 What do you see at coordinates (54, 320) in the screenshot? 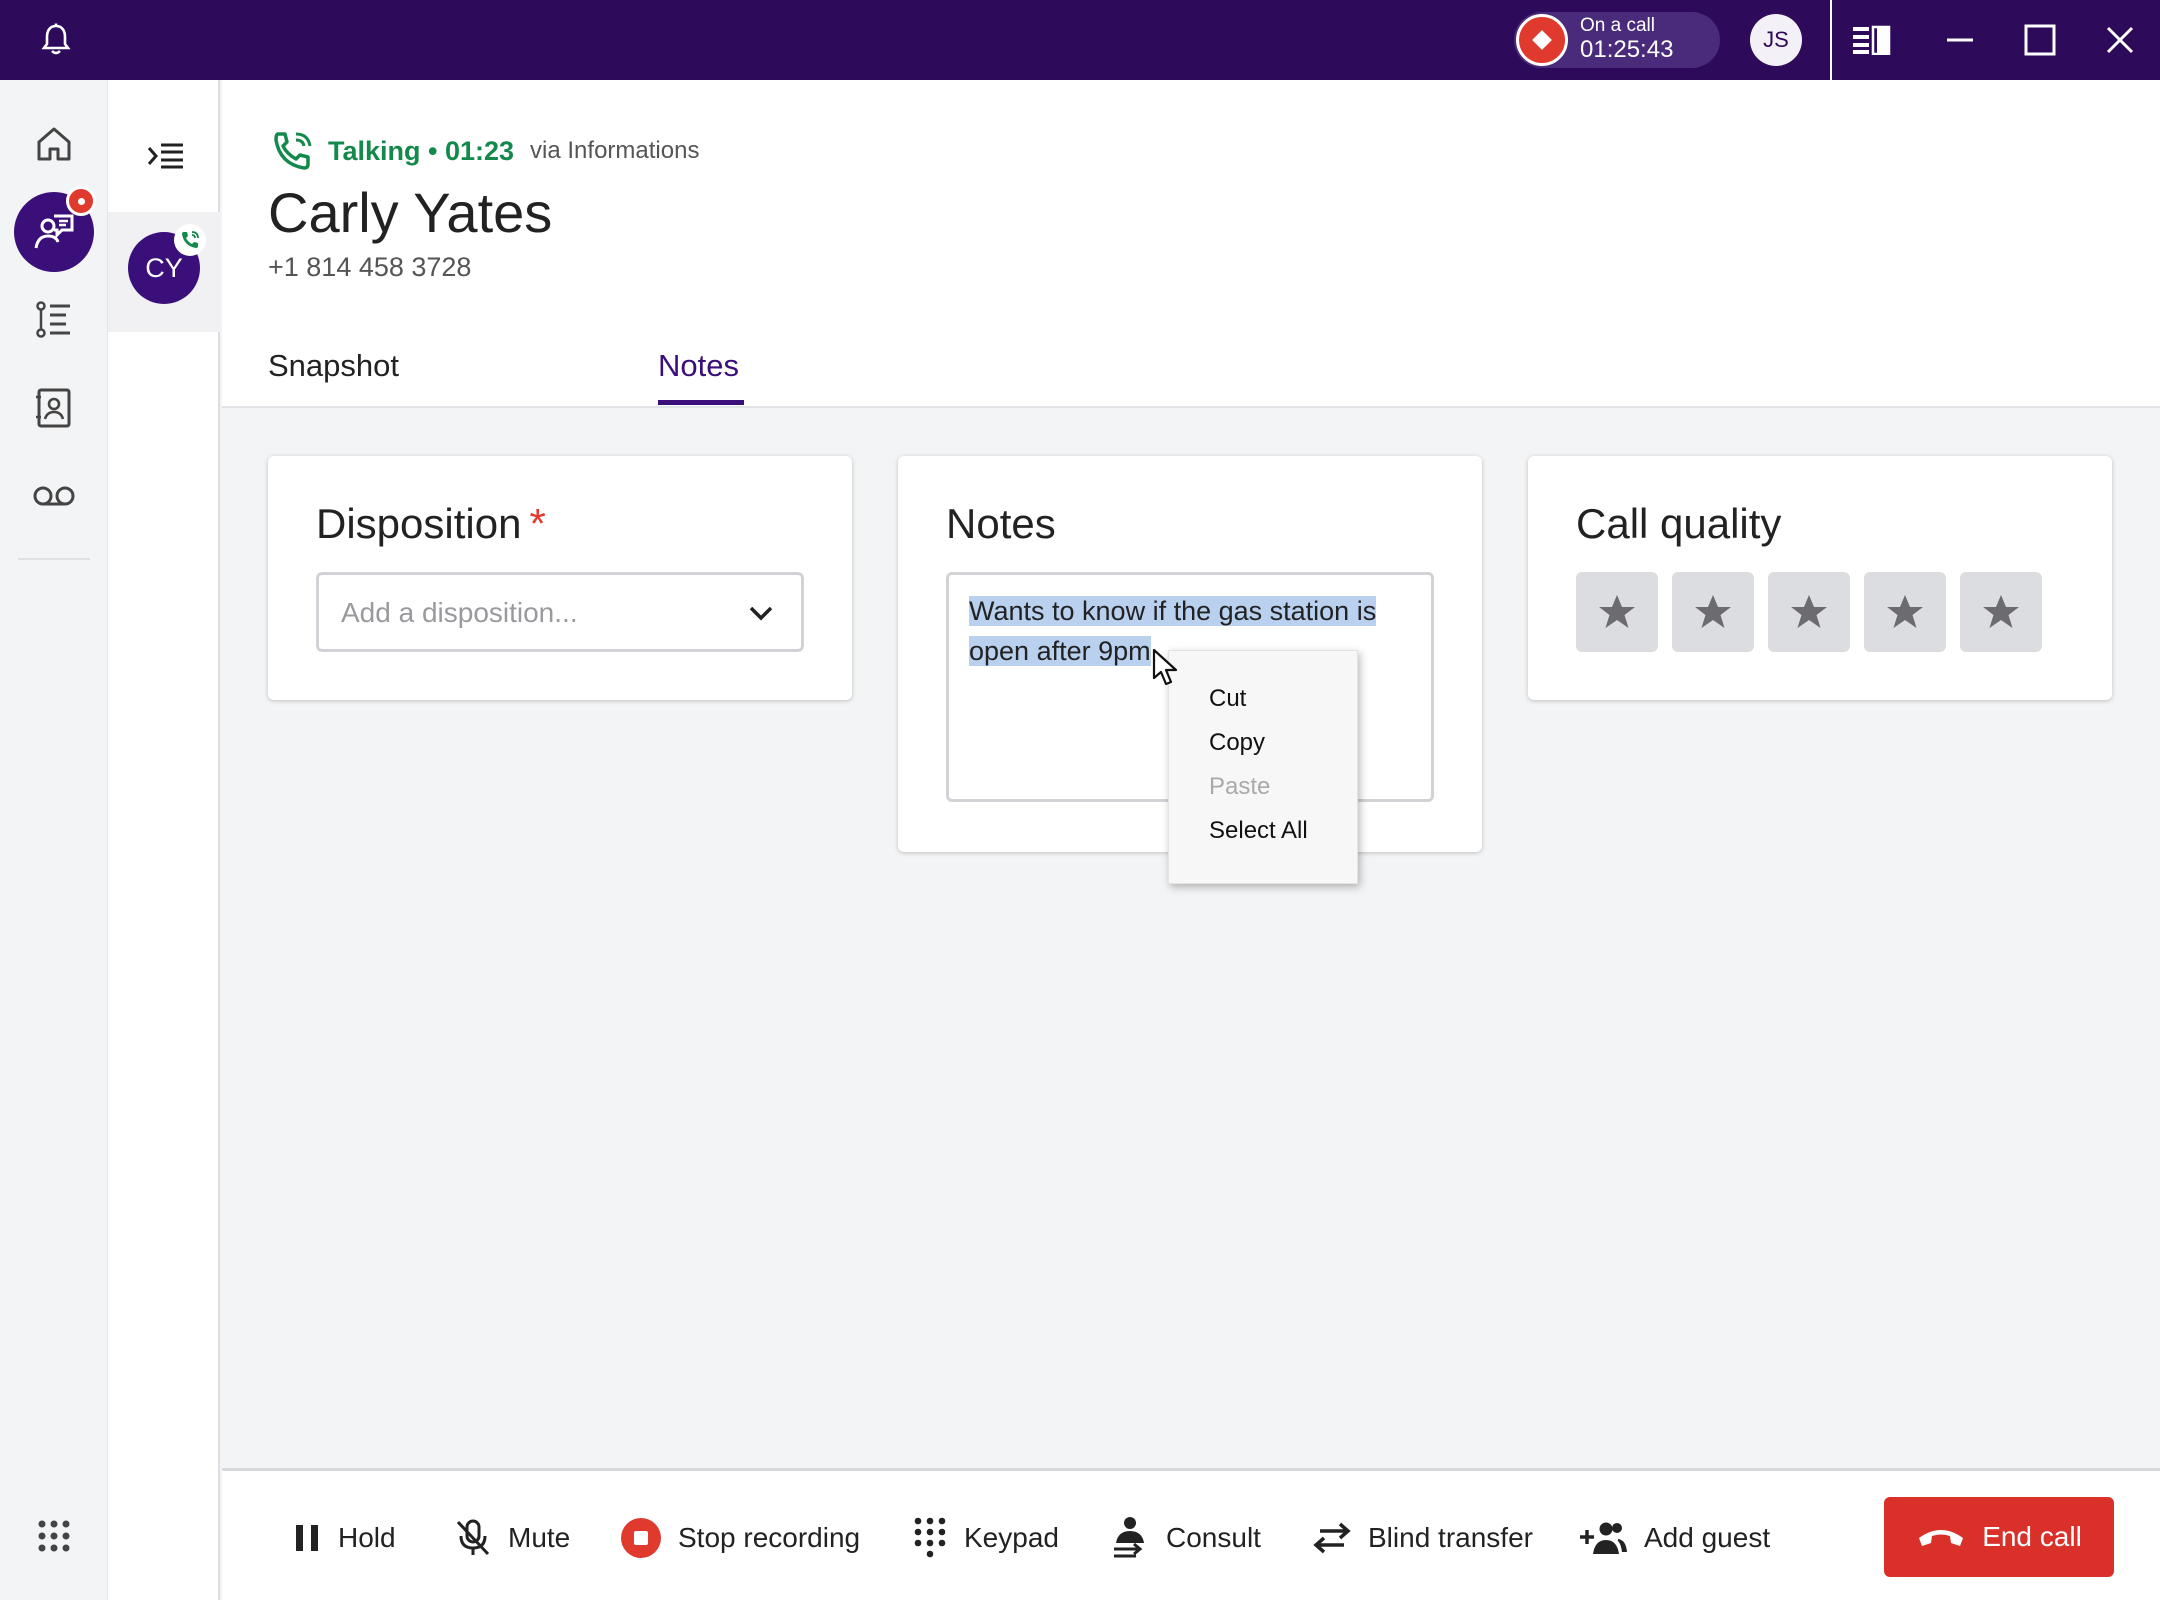
I see `queue-list-icon` at bounding box center [54, 320].